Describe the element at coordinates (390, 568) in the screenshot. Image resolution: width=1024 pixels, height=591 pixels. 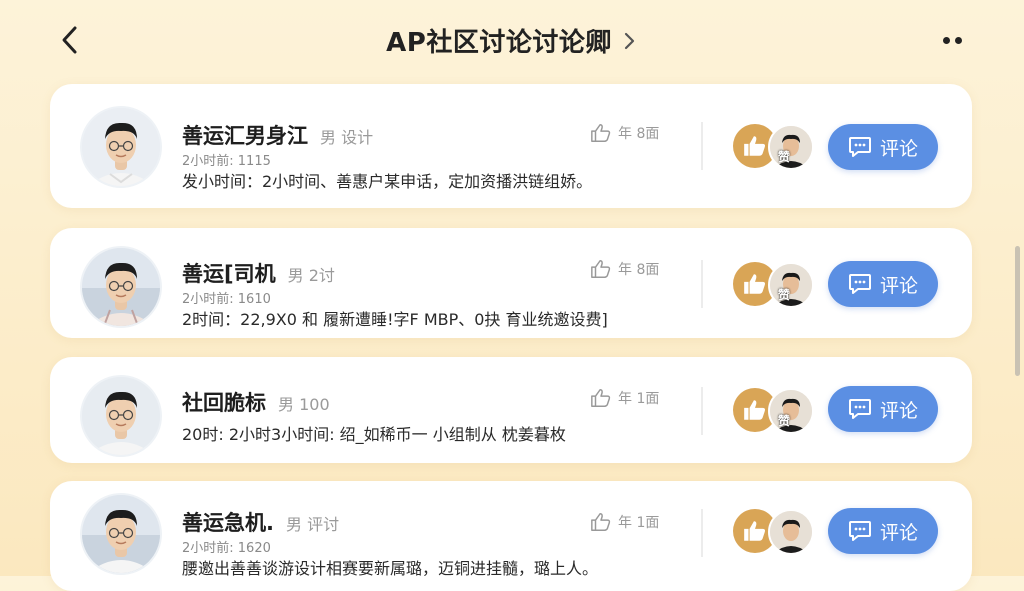
I see `post-text: 腰邀出善善谈游设计相赛要新属璐，迈铜进挂髓，璐上人。` at that location.